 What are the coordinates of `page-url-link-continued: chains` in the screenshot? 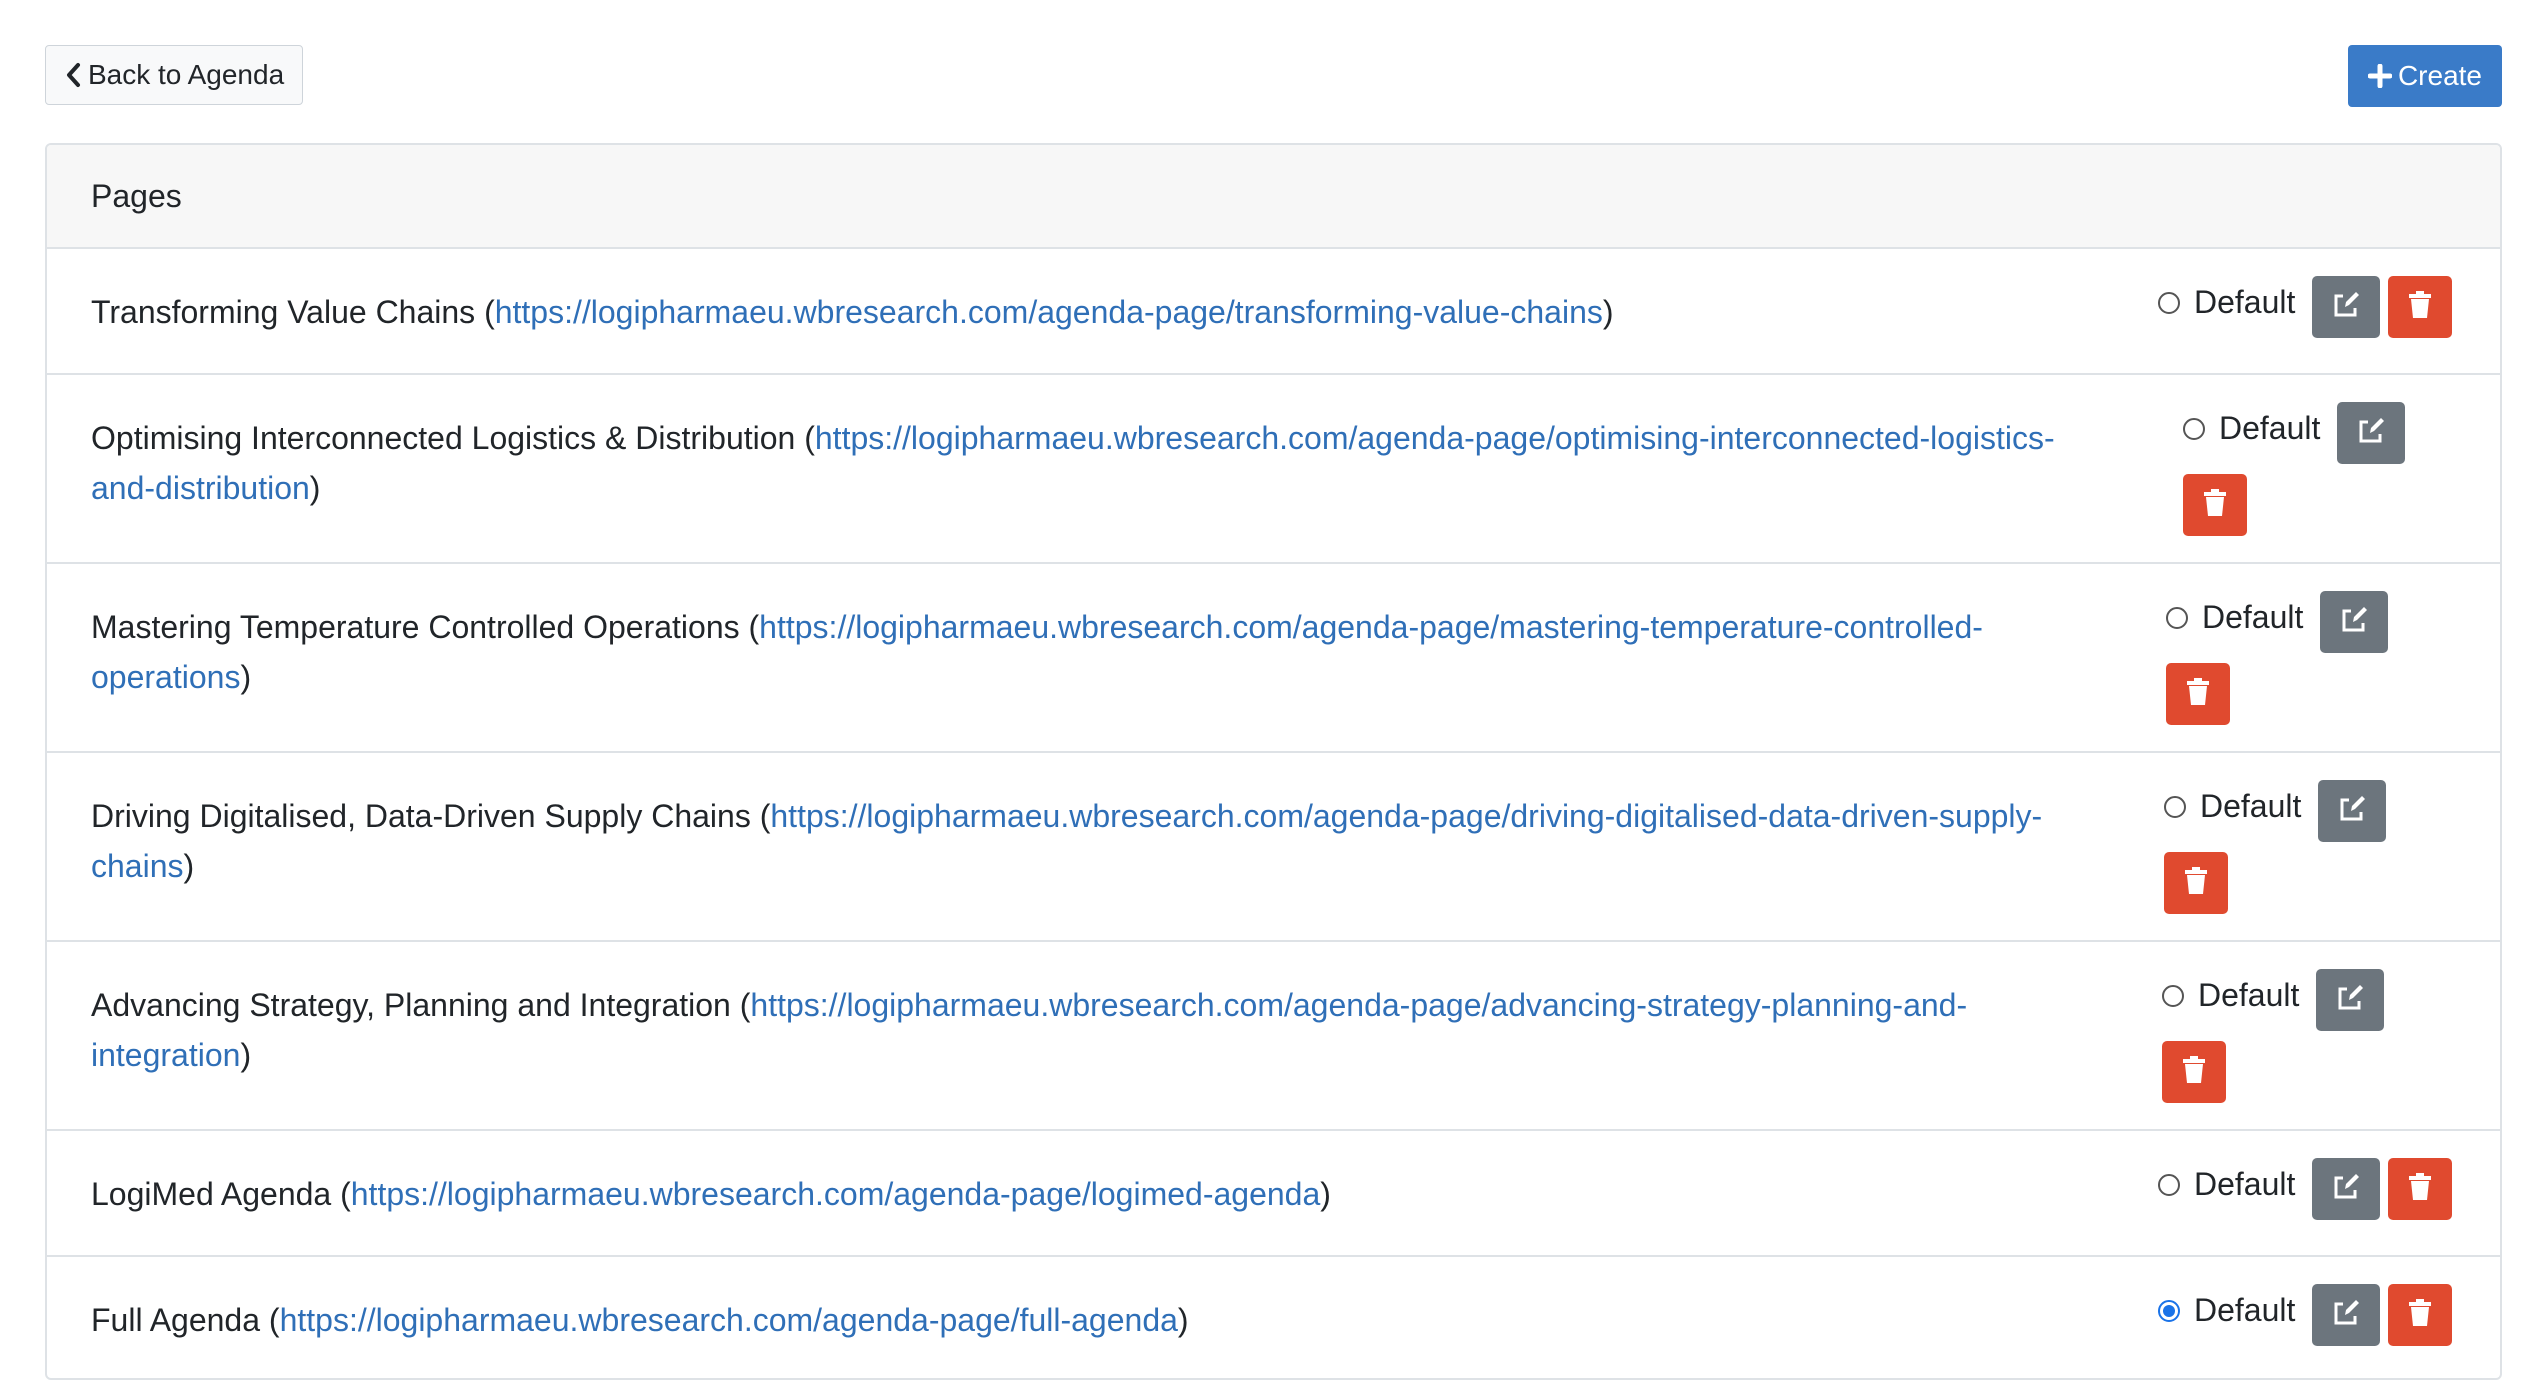 It's located at (137, 866).